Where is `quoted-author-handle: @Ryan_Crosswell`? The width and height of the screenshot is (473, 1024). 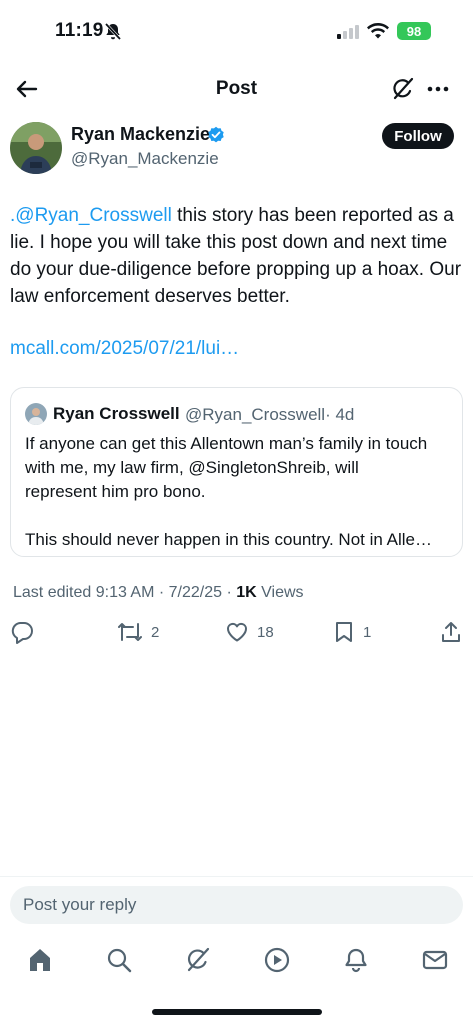 quoted-author-handle: @Ryan_Crosswell is located at coordinates (255, 414).